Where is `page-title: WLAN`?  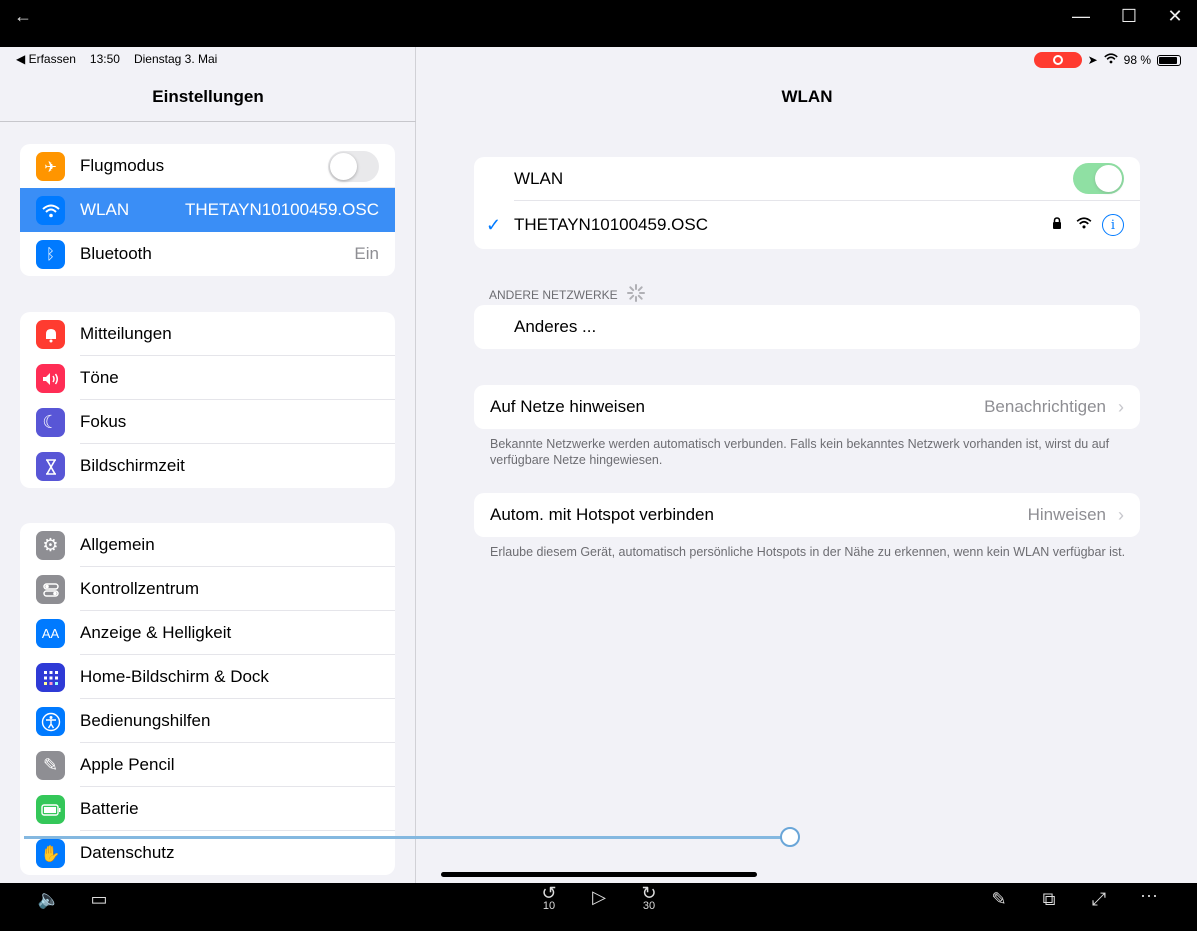
page-title: WLAN is located at coordinates (807, 96).